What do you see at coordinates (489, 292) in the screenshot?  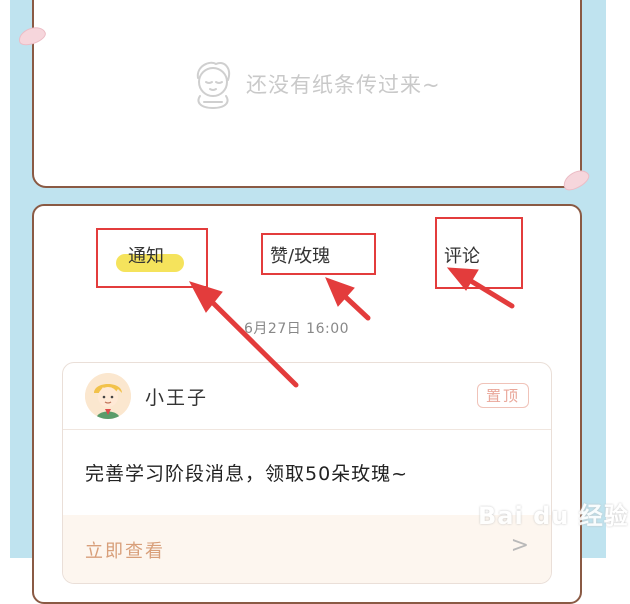 I see `arrow-to-comments` at bounding box center [489, 292].